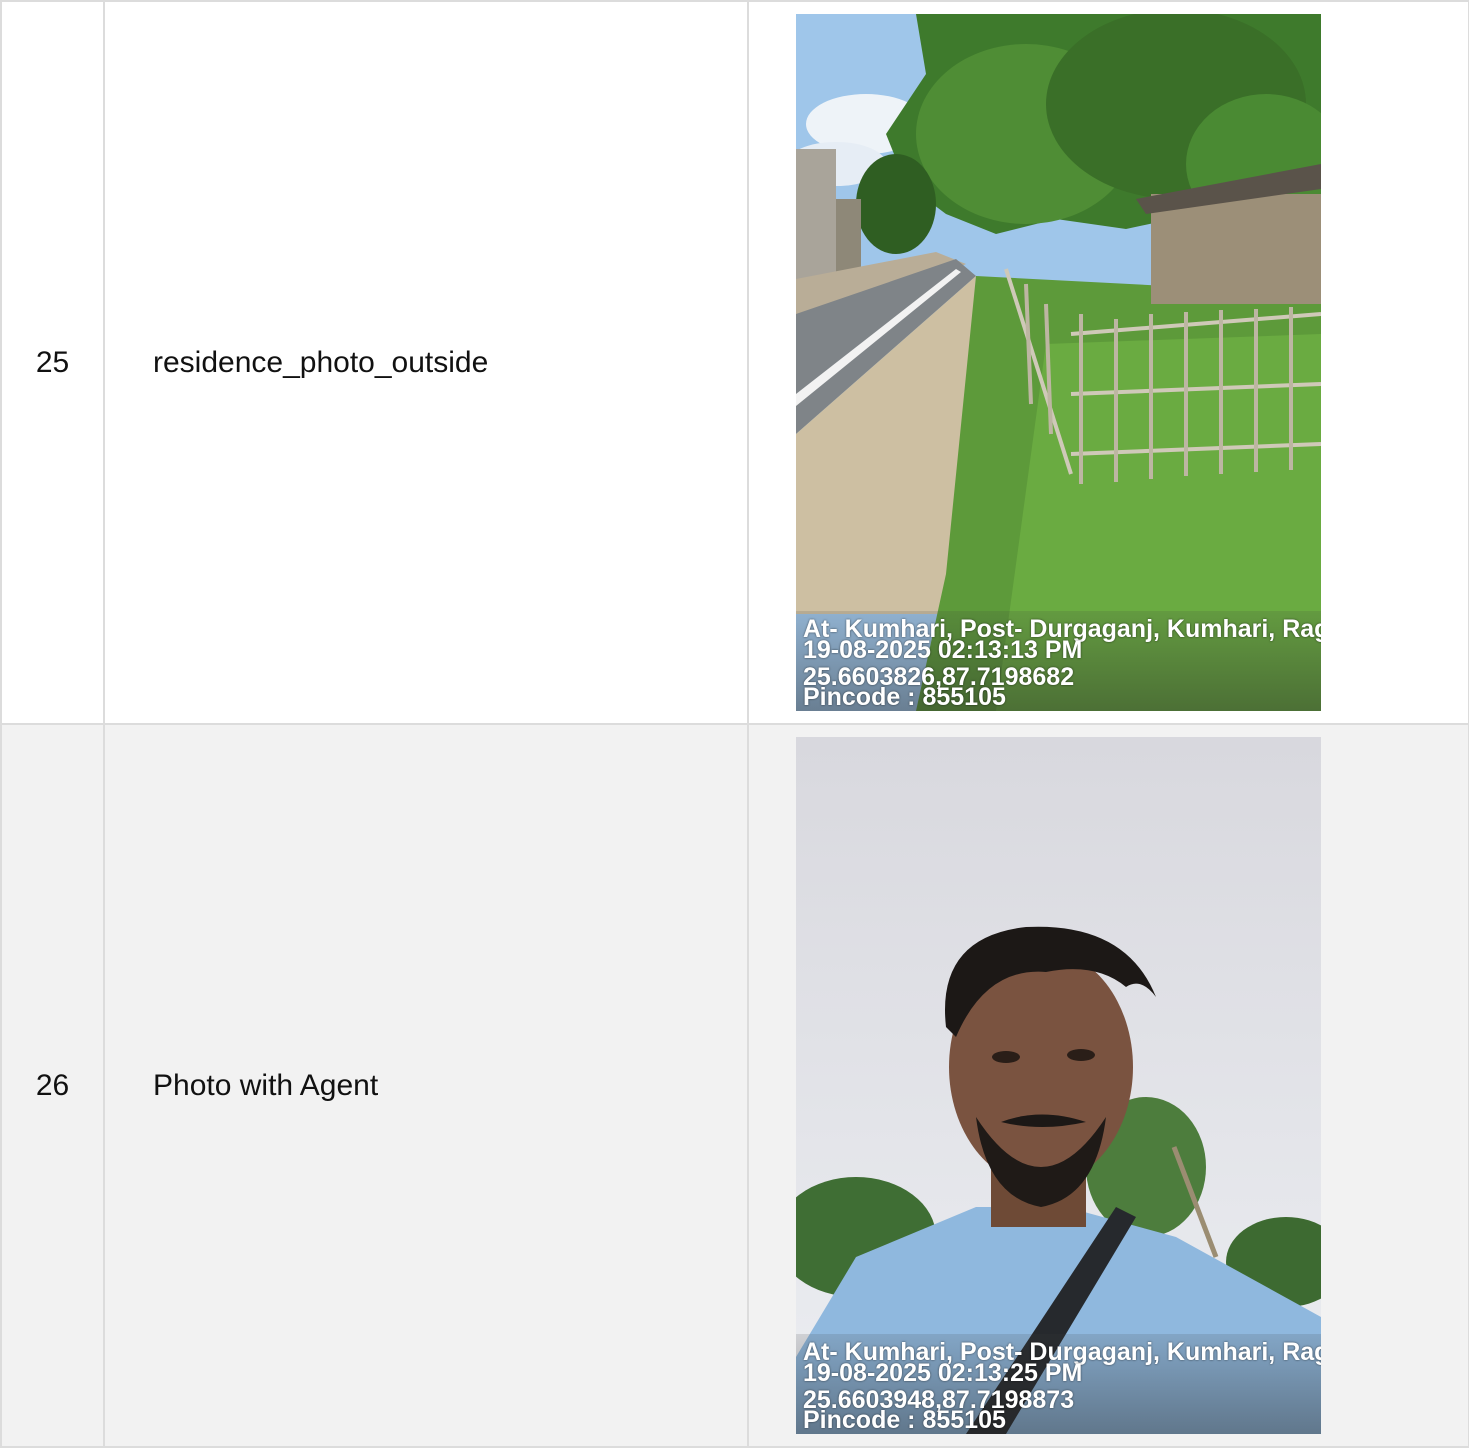 The width and height of the screenshot is (1469, 1452). I want to click on row-number: 25, so click(52, 362).